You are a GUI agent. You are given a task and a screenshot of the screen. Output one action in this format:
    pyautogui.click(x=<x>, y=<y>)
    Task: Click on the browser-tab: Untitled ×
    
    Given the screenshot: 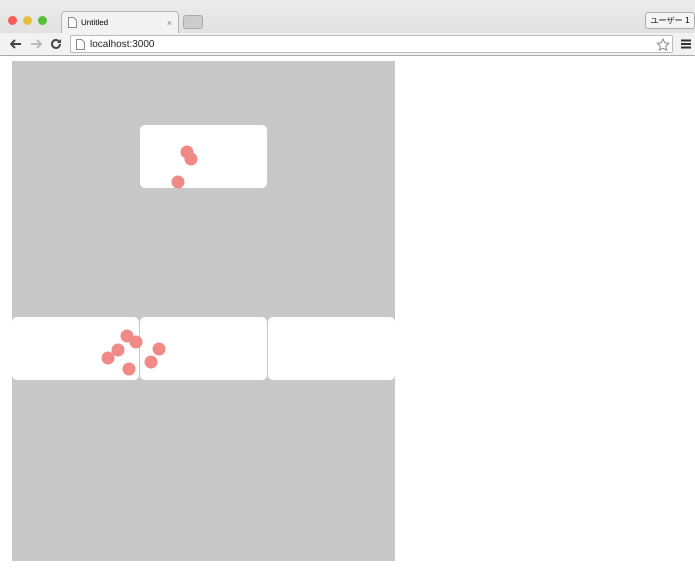 What is the action you would take?
    pyautogui.click(x=120, y=22)
    